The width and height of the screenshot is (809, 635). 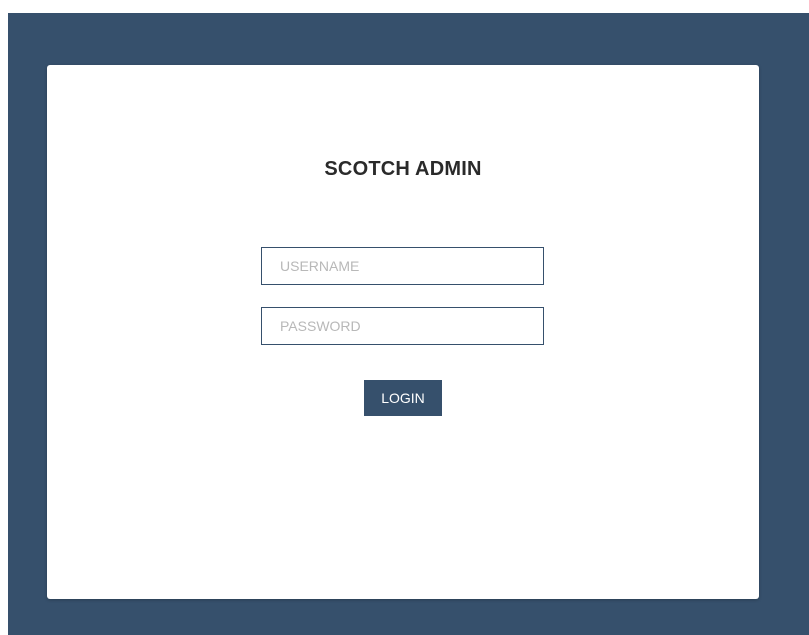 I want to click on username-input, so click(x=402, y=266).